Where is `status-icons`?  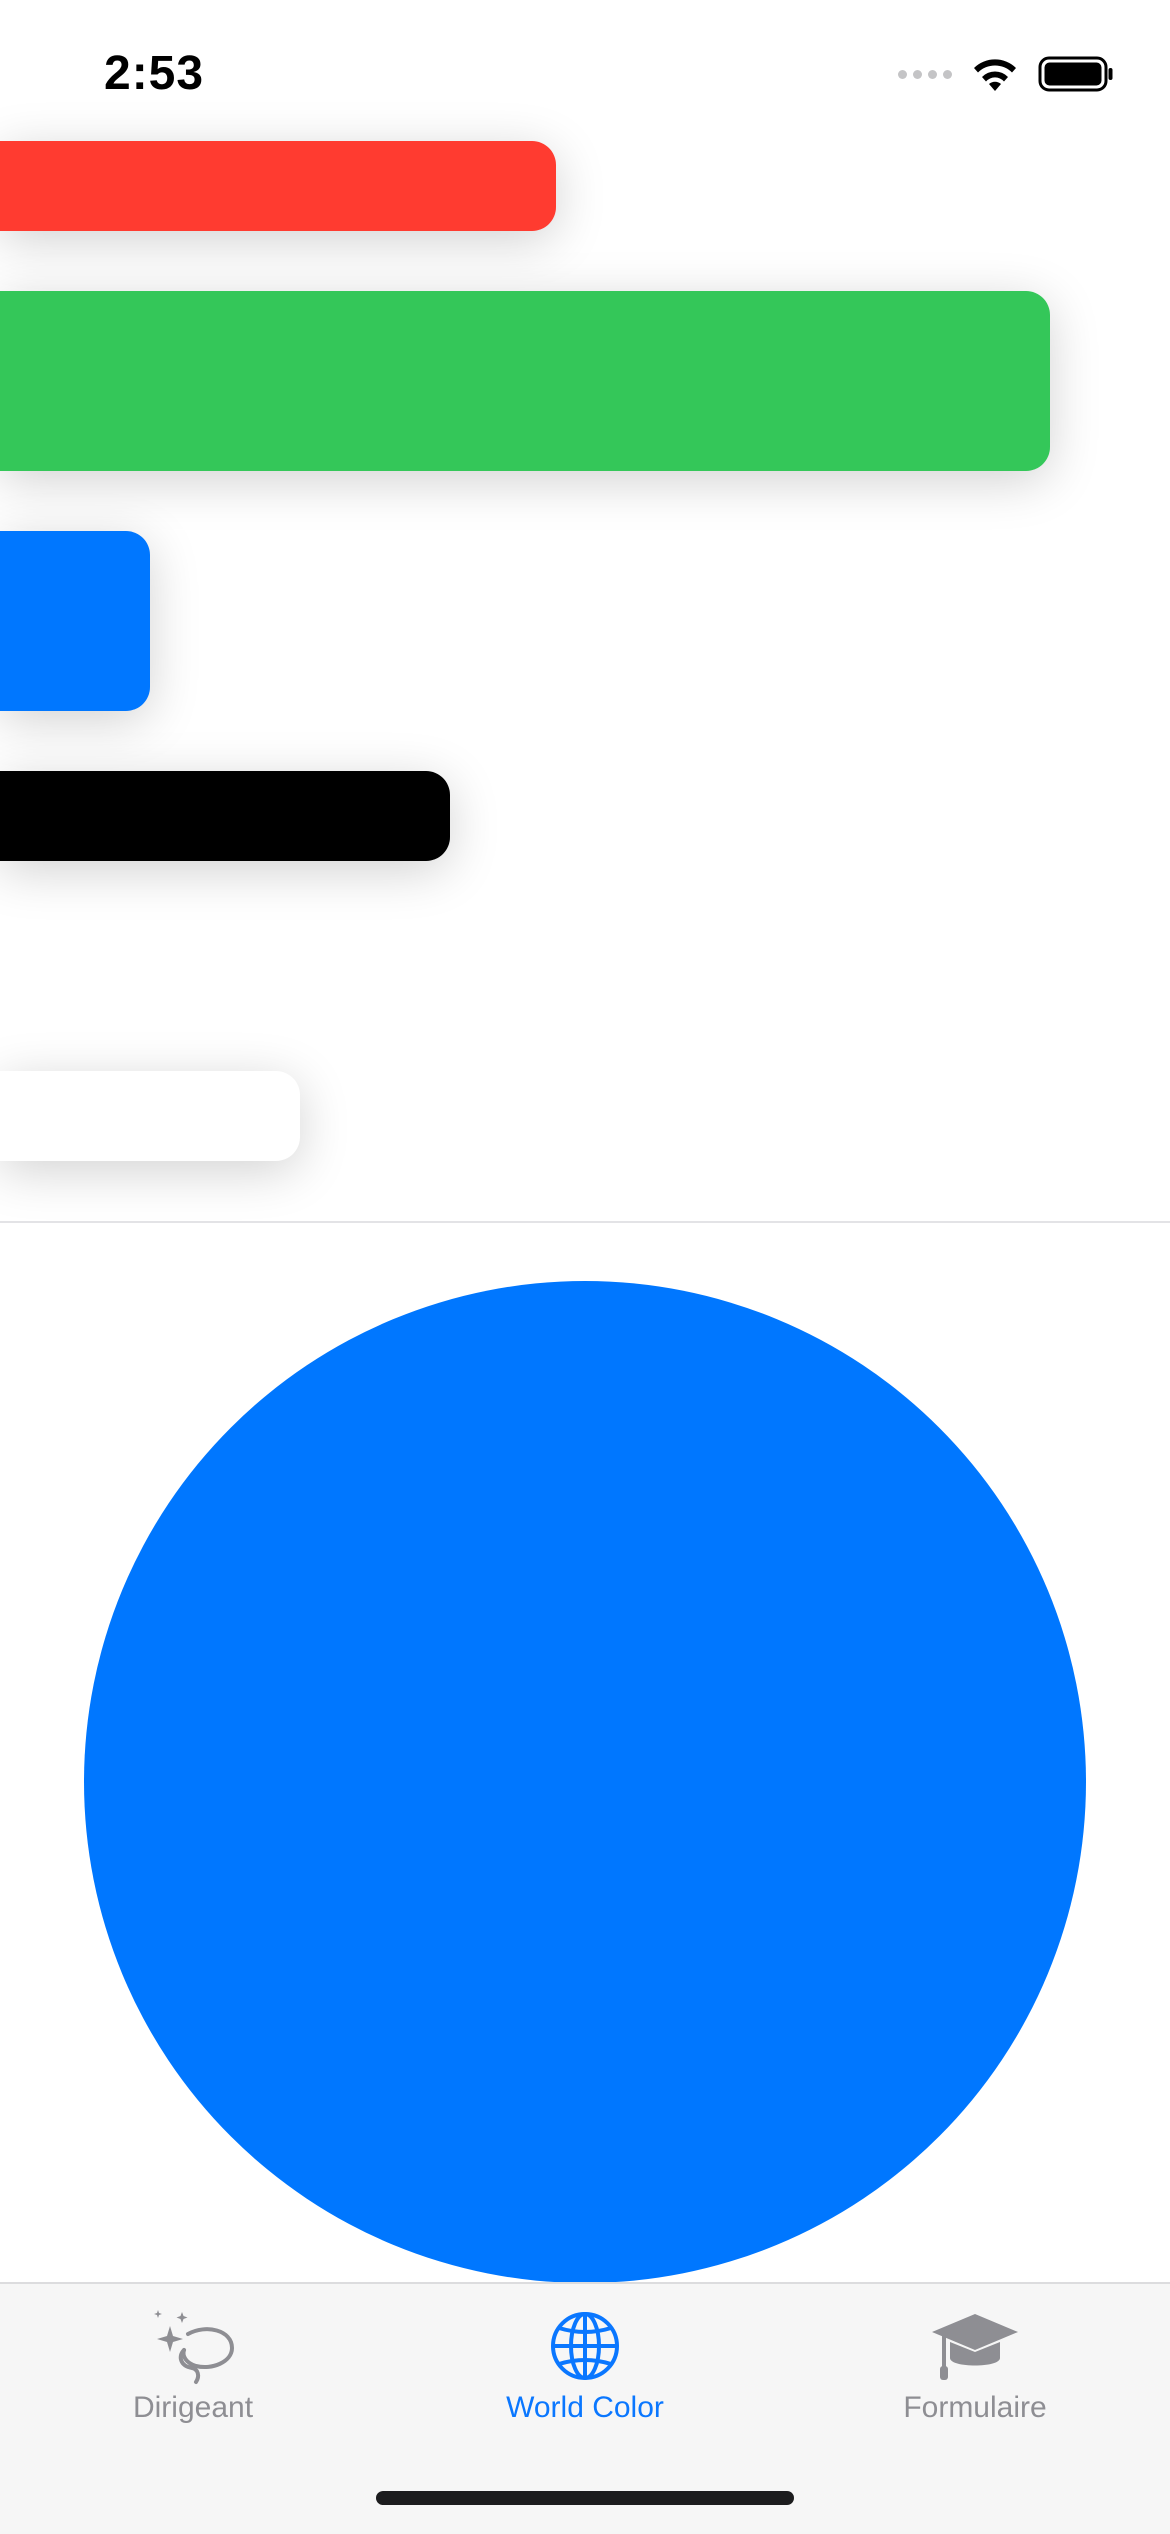
status-icons is located at coordinates (1006, 74).